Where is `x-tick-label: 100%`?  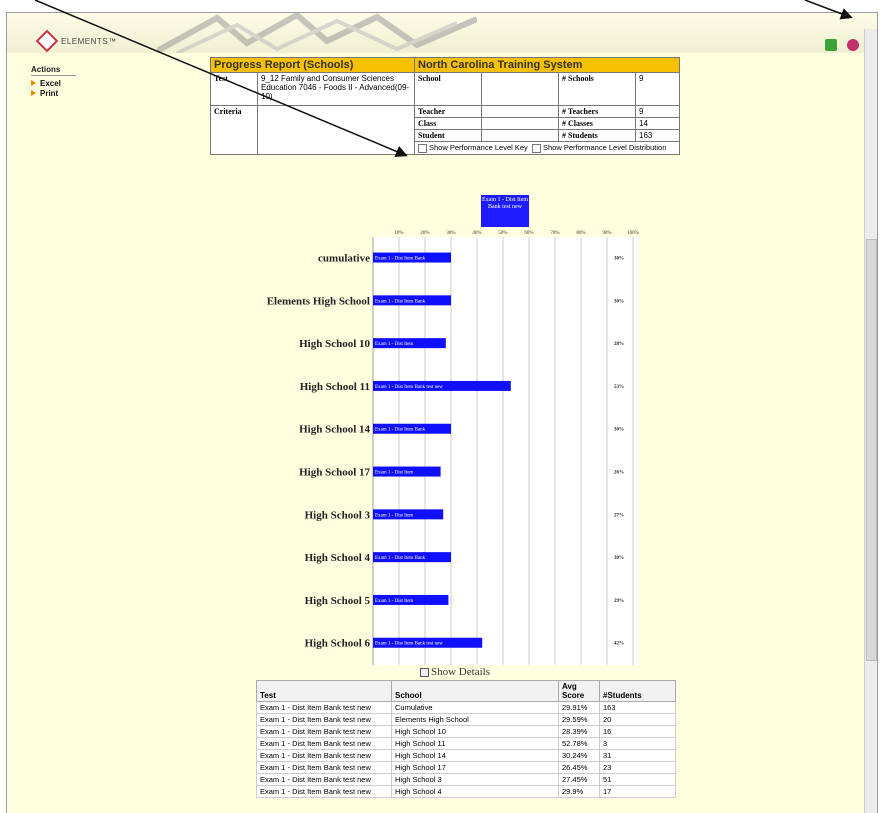
x-tick-label: 100% is located at coordinates (633, 233).